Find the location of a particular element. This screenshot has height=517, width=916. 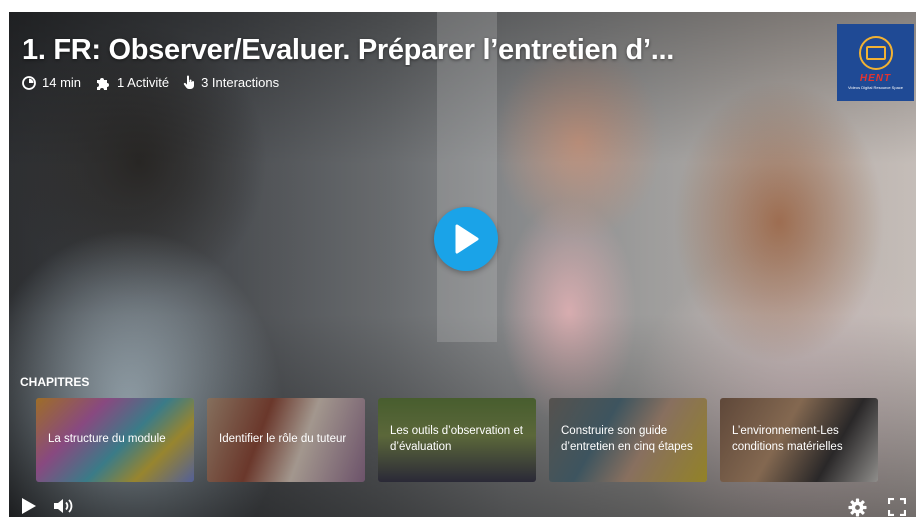

duration-meta: 14 min is located at coordinates (51, 82).